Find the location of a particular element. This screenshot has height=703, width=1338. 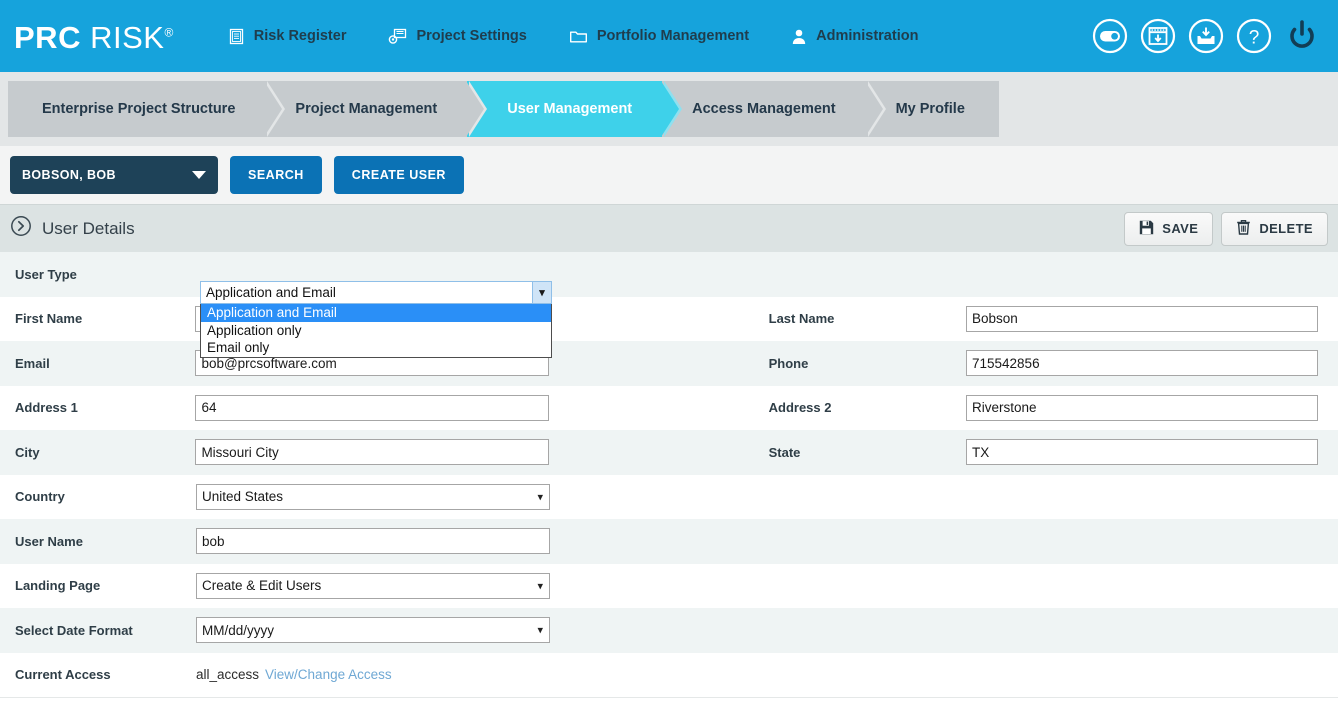

tab-project-management: Project Management is located at coordinates (376, 109).